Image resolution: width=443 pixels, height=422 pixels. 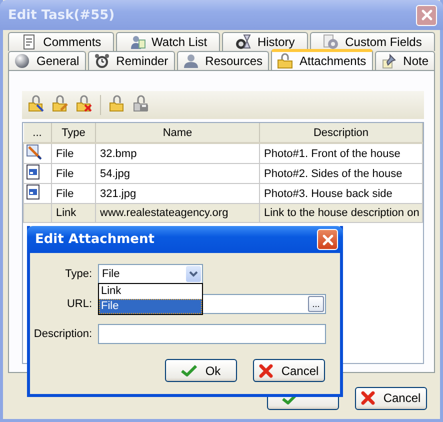 What do you see at coordinates (189, 370) in the screenshot?
I see `check-icon` at bounding box center [189, 370].